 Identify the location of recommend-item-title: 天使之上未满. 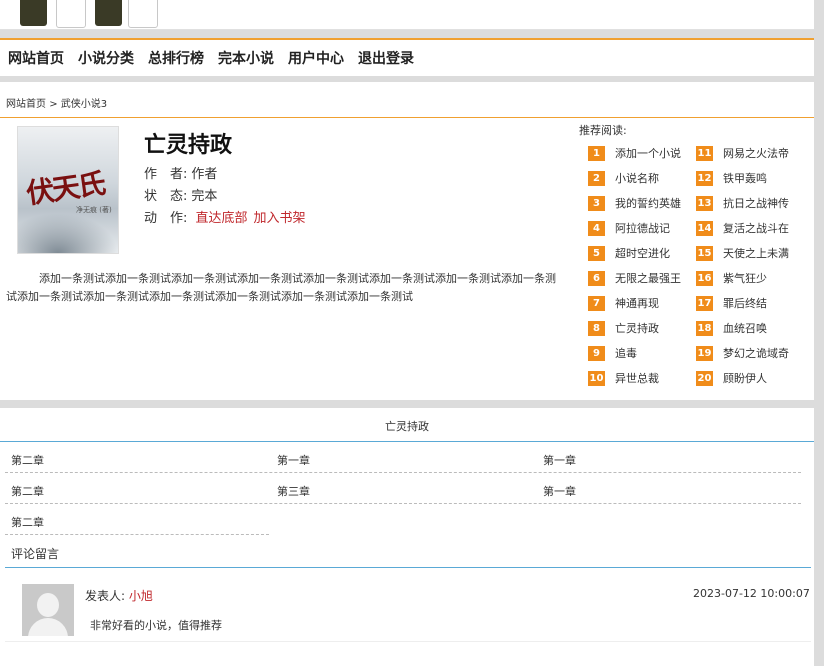
(756, 253).